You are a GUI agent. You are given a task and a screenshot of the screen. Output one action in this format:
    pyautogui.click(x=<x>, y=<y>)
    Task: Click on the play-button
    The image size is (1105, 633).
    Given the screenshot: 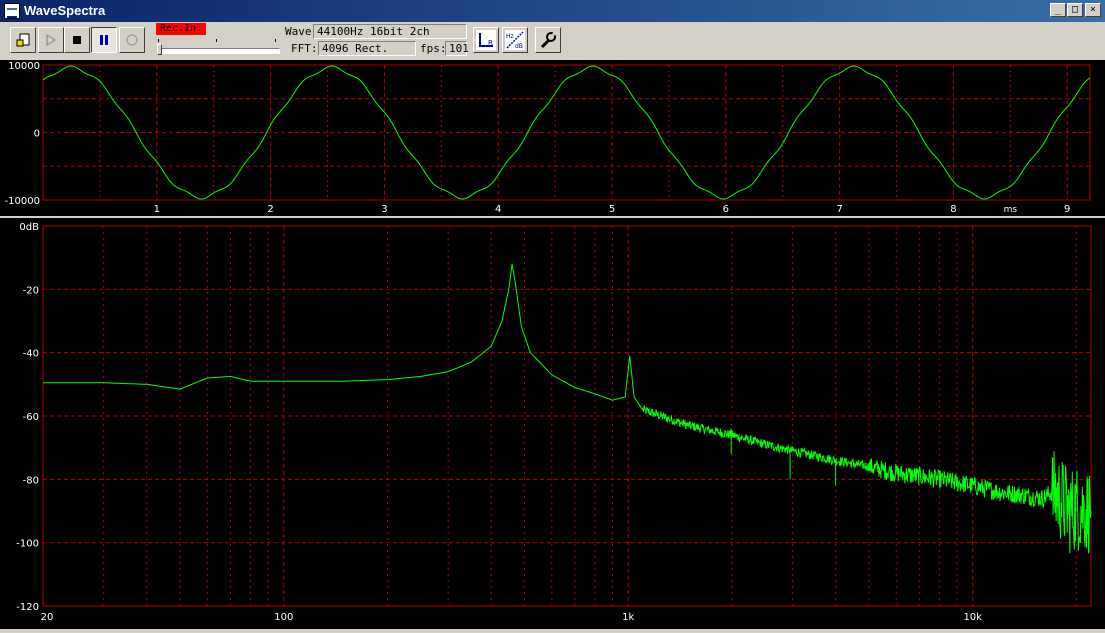 What is the action you would take?
    pyautogui.click(x=51, y=40)
    